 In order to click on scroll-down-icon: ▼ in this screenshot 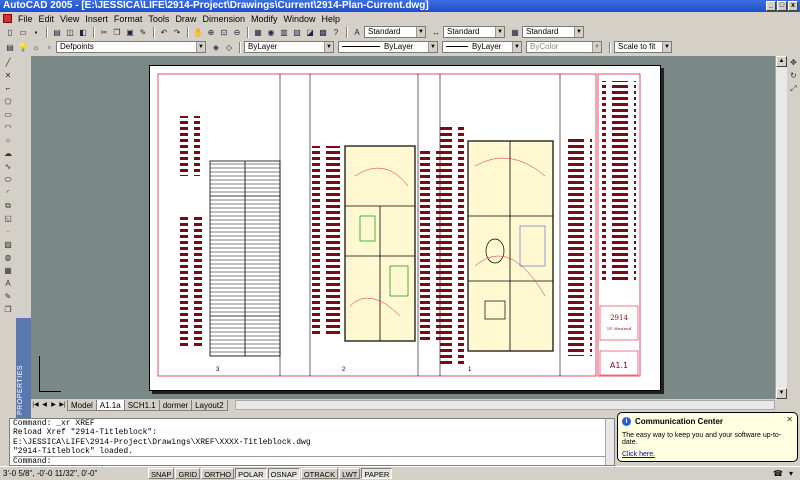, I will do `click(781, 393)`.